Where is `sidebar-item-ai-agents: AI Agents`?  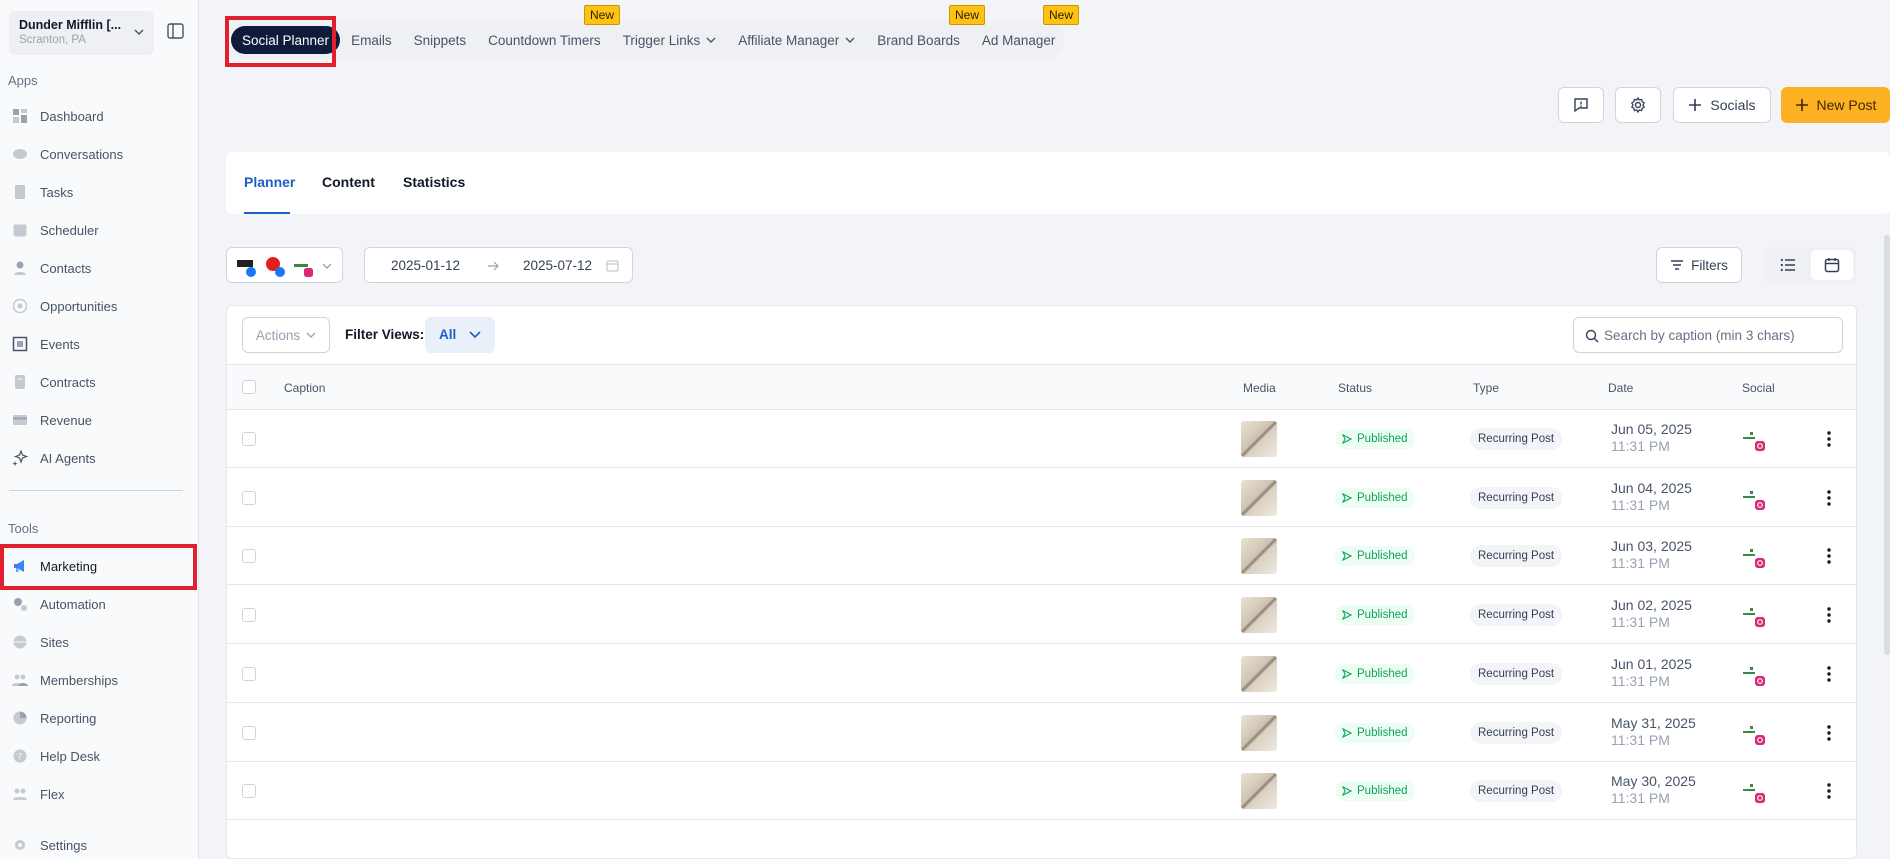
sidebar-item-ai-agents: AI Agents is located at coordinates (99, 458).